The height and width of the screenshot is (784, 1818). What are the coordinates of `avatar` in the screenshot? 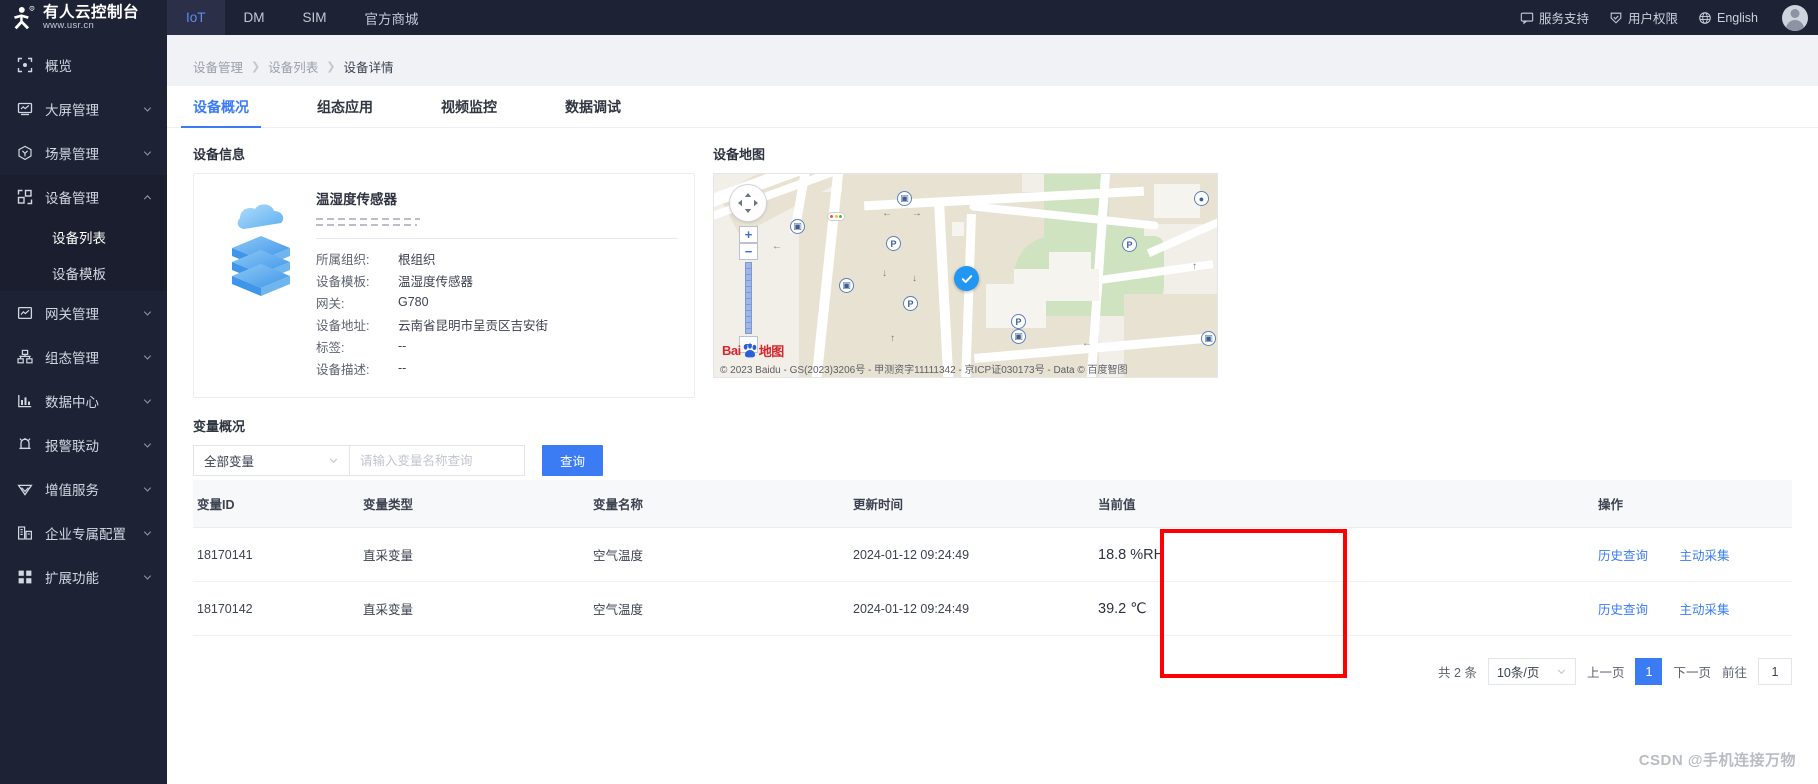 It's located at (1795, 17).